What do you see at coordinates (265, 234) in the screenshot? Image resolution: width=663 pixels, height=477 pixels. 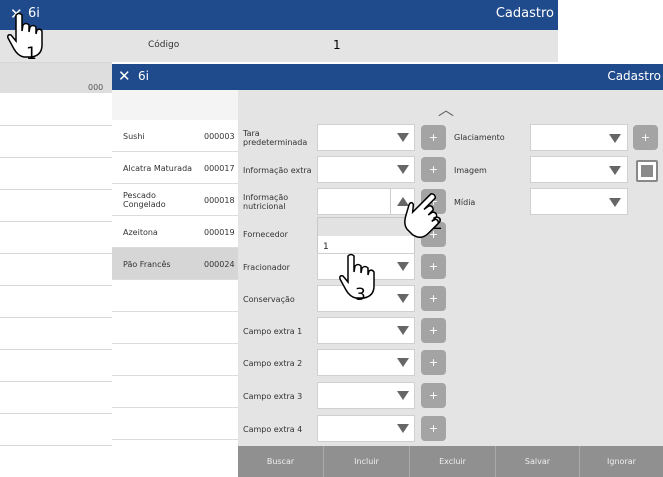 I see `field-label-fornecedor: Fornecedor` at bounding box center [265, 234].